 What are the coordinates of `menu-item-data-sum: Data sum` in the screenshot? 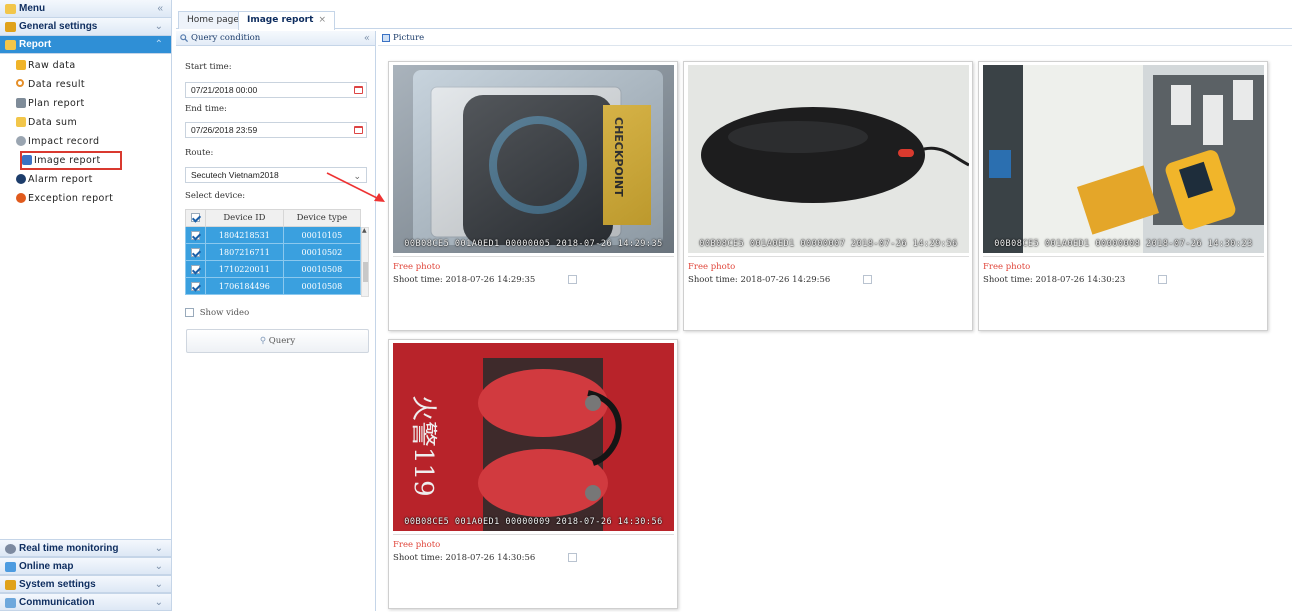 It's located at (85, 122).